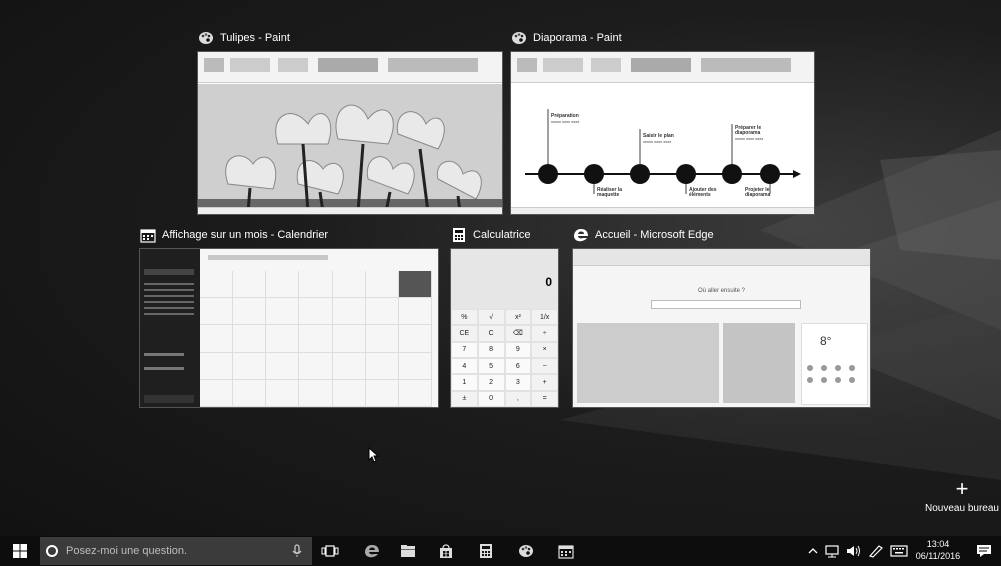 The image size is (1001, 566). I want to click on window-title-bar: Accueil - Microsoft Edge, so click(643, 235).